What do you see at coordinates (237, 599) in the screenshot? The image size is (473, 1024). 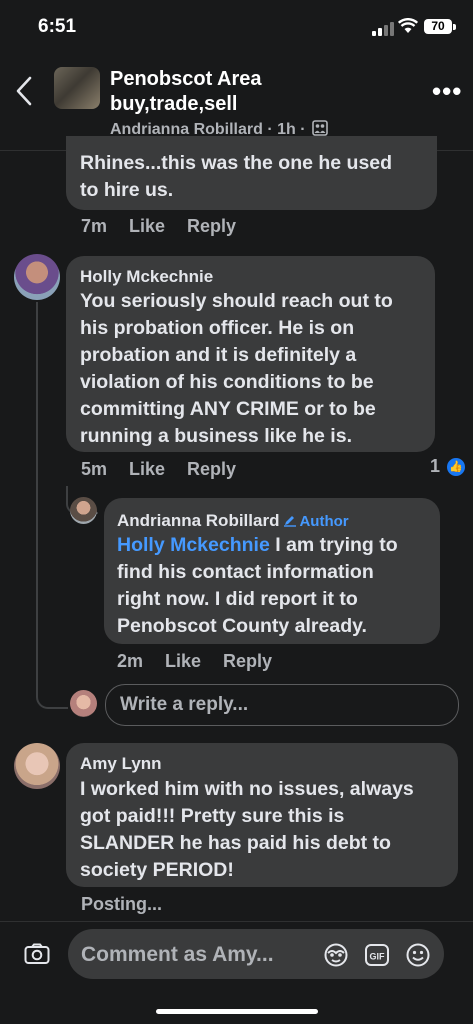 I see `reply-text-line: right now. I did report it to` at bounding box center [237, 599].